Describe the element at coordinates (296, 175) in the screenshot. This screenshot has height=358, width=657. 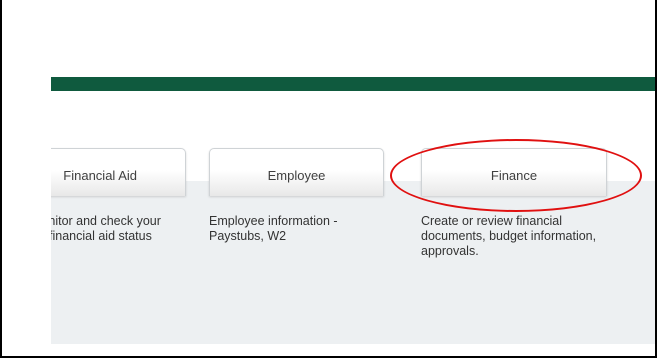
I see `tab-employee-label: Employee` at that location.